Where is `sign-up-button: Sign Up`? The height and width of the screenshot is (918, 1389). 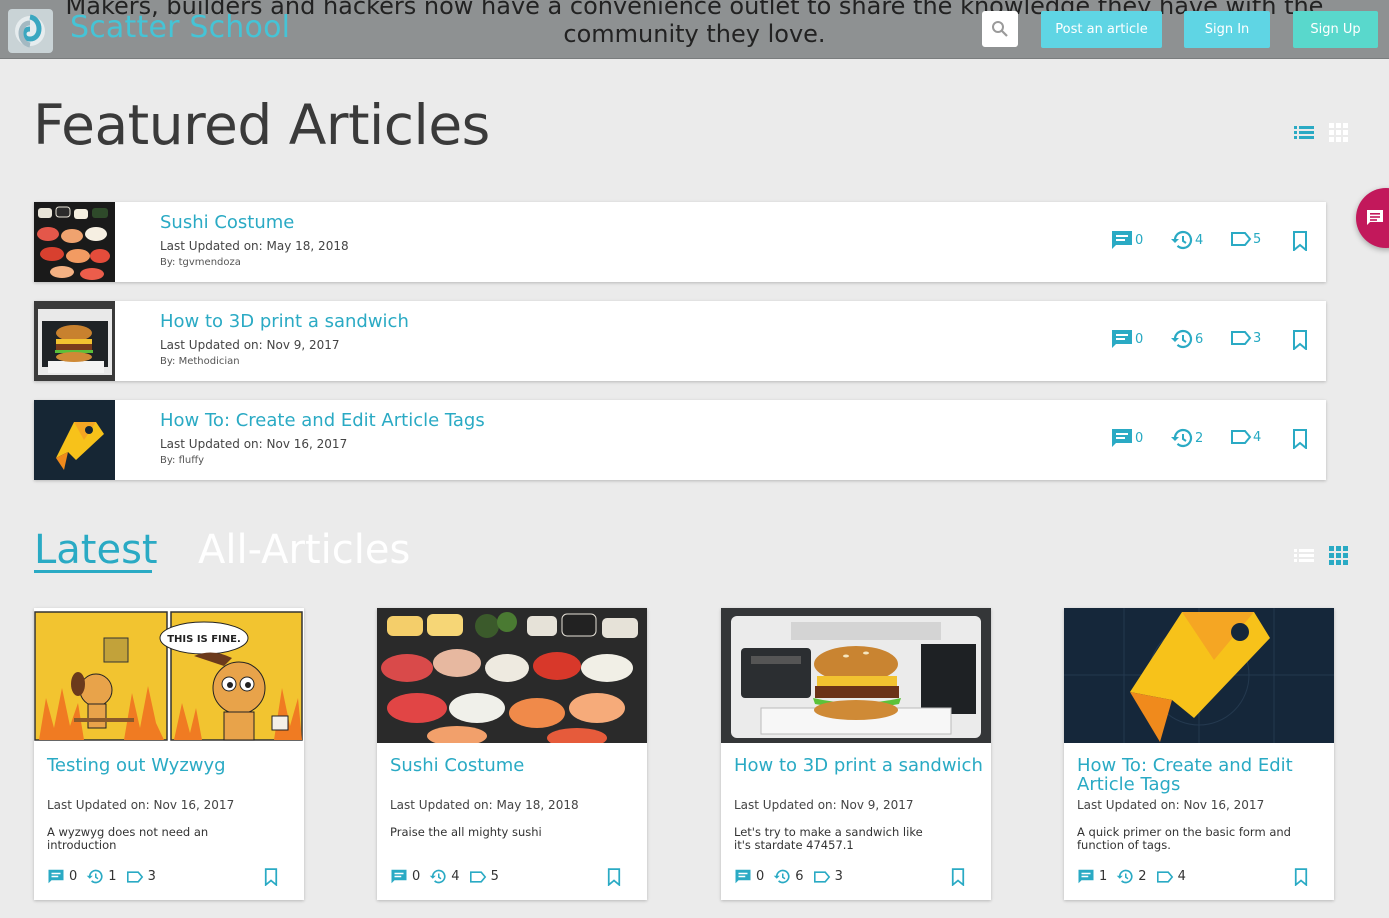 sign-up-button: Sign Up is located at coordinates (1335, 29).